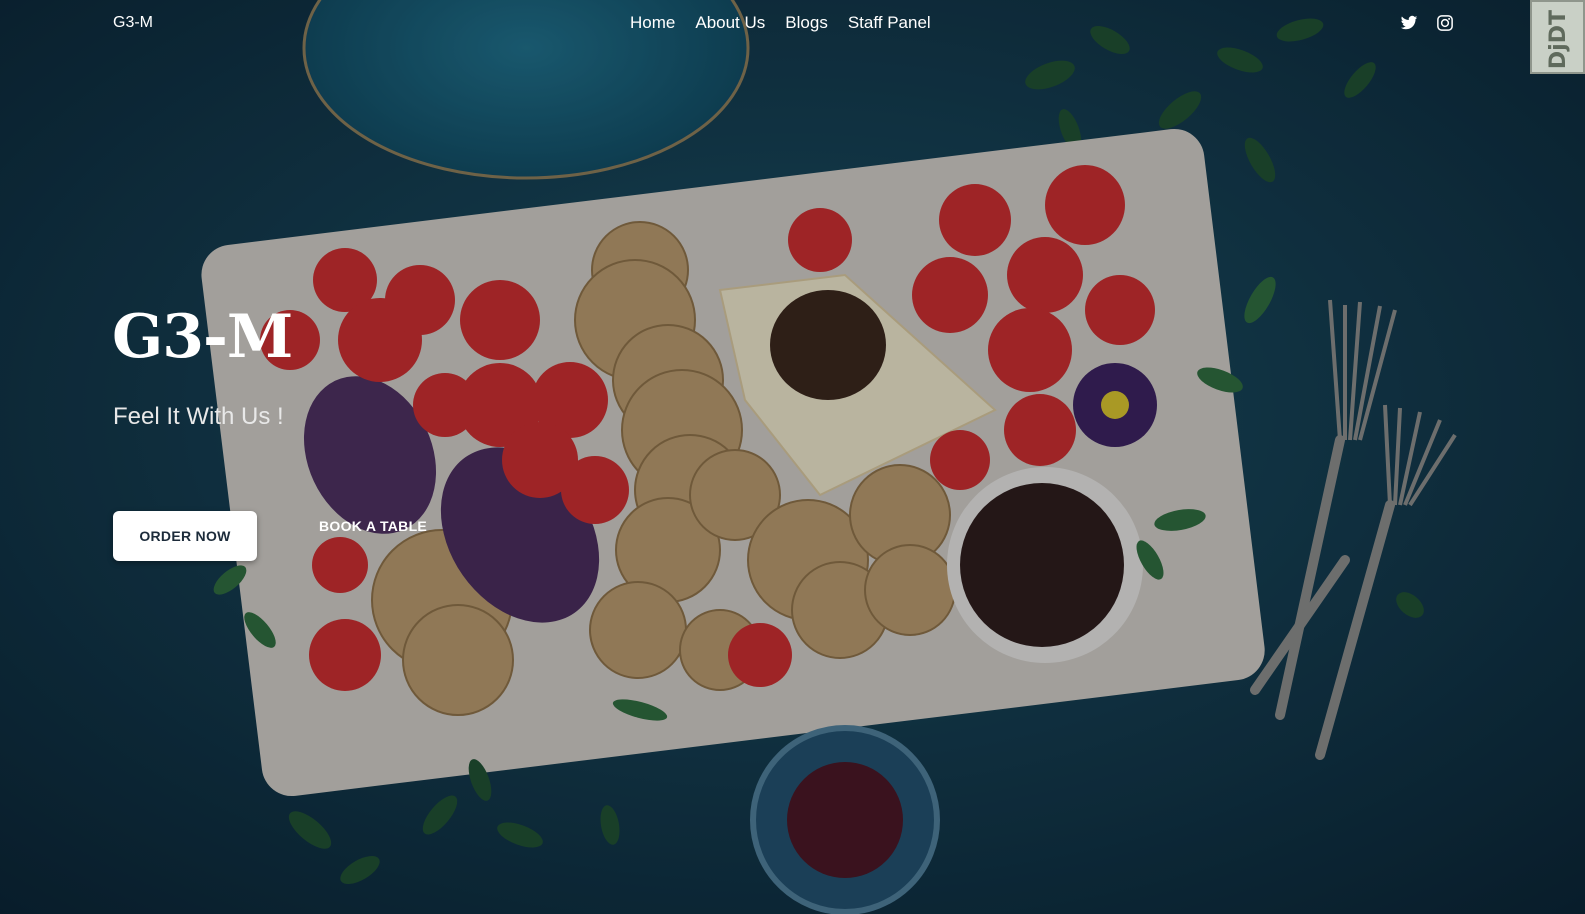  Describe the element at coordinates (806, 23) in the screenshot. I see `nav-blogs: Blogs` at that location.